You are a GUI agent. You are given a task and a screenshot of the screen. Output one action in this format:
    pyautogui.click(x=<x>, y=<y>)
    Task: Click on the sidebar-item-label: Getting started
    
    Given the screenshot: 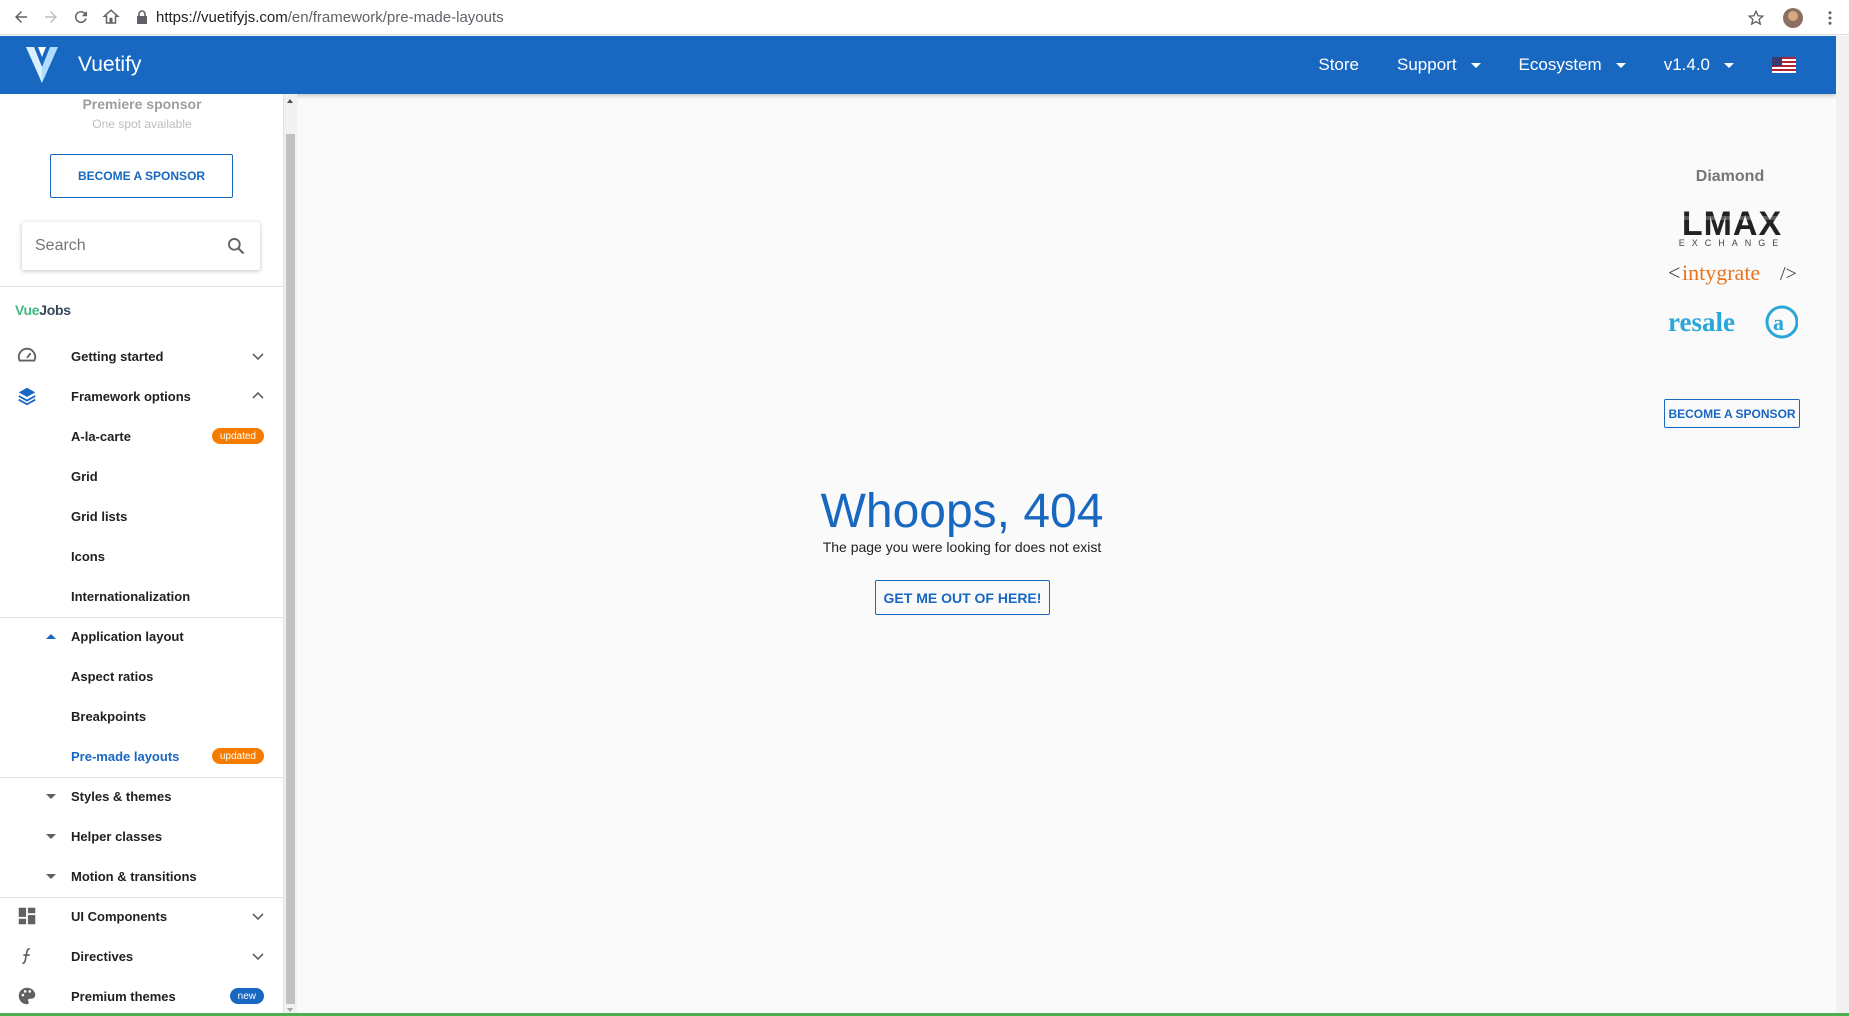 What is the action you would take?
    pyautogui.click(x=117, y=356)
    